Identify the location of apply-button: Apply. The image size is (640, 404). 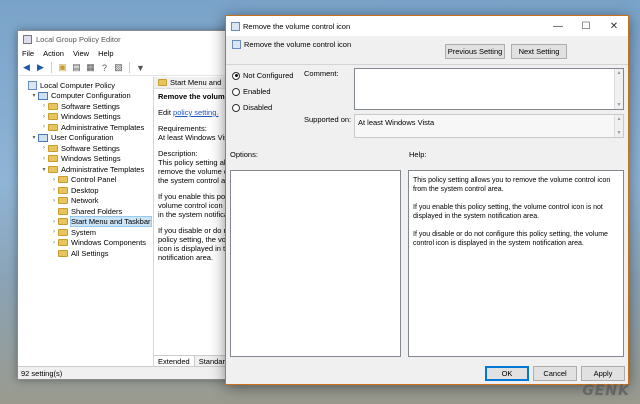
(603, 373).